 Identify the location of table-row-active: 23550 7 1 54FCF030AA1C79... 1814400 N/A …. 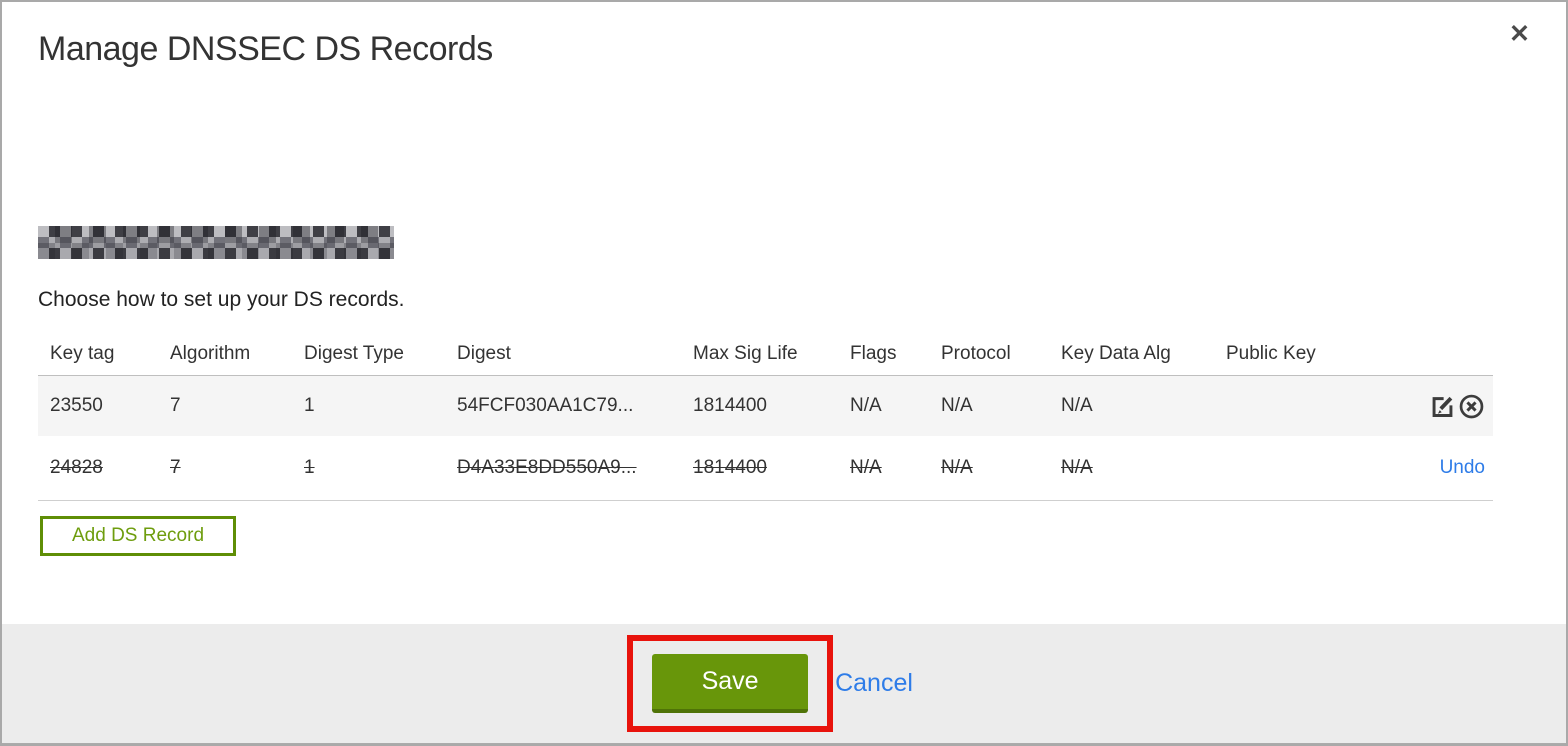
(765, 406).